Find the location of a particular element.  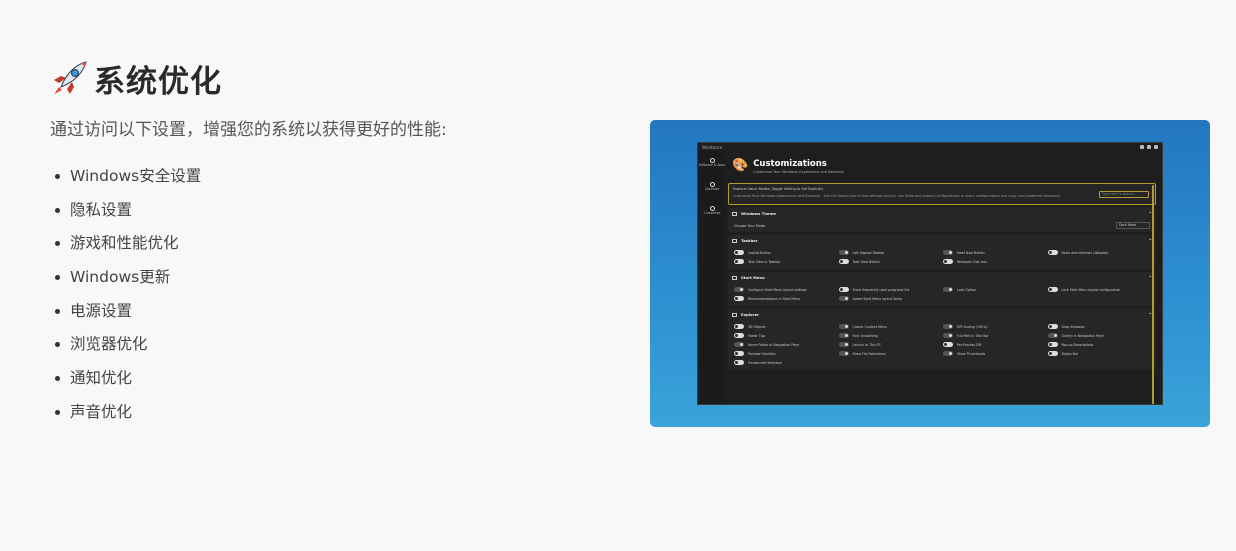

panel-header: Start Menu ^ is located at coordinates (942, 277).